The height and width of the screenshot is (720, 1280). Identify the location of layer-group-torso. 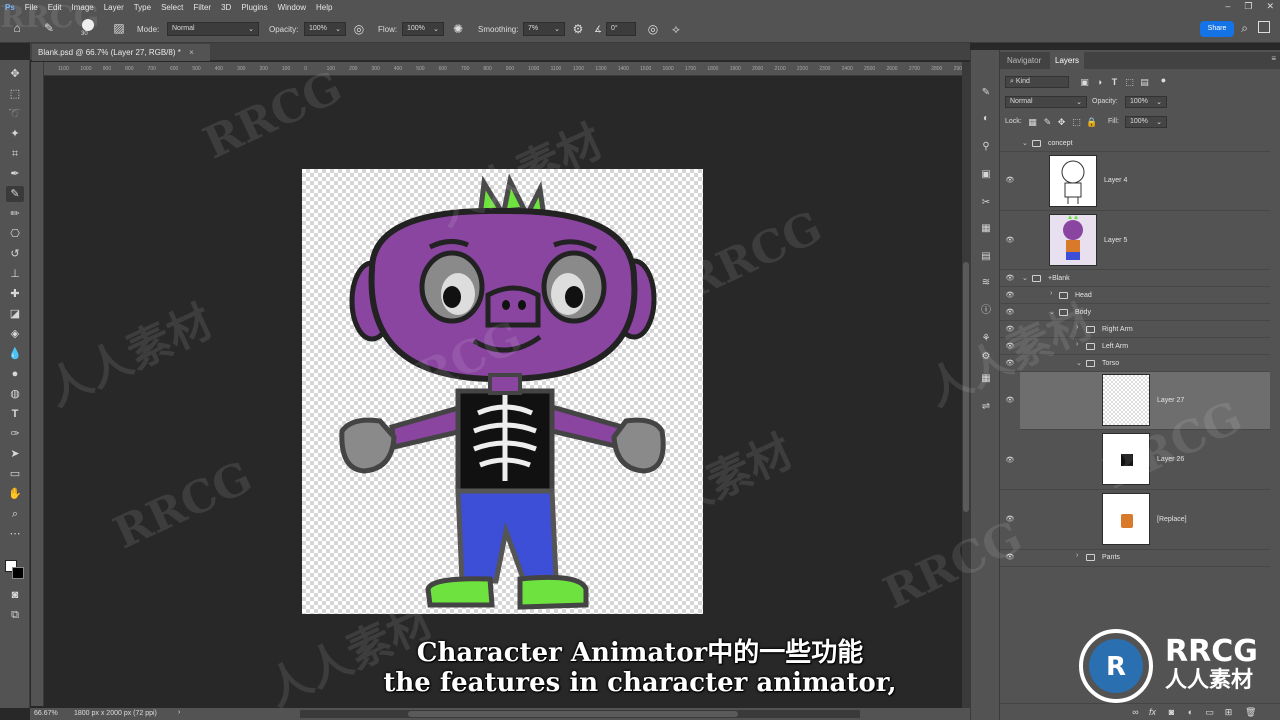
(1135, 363).